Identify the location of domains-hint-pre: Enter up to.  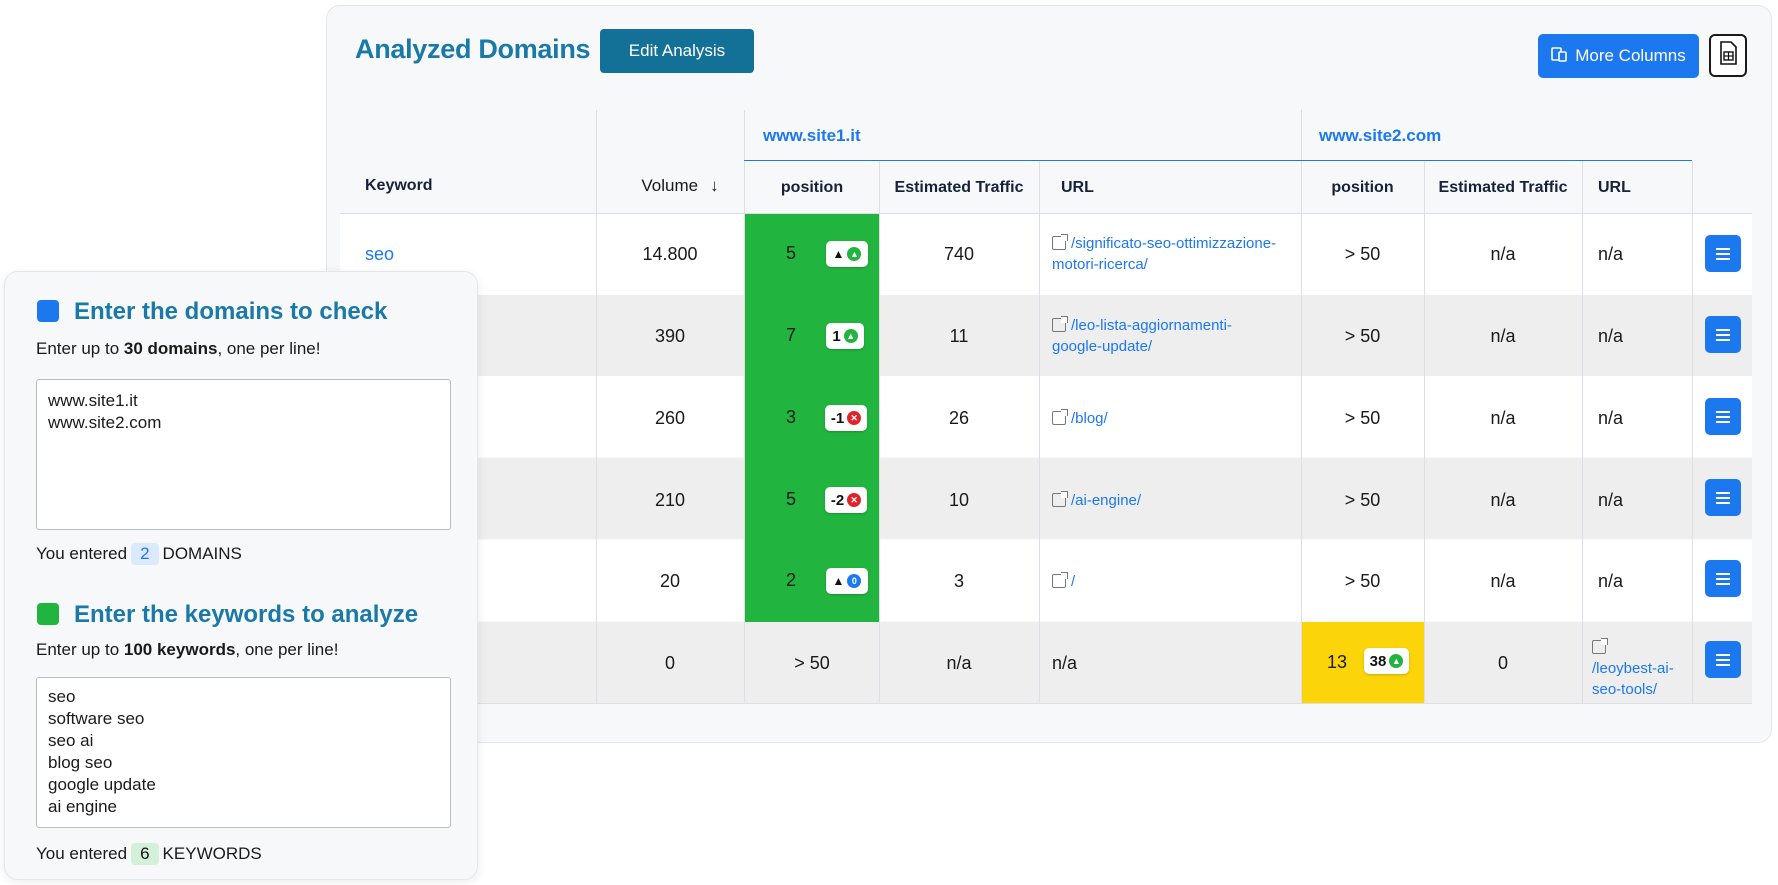
(80, 348).